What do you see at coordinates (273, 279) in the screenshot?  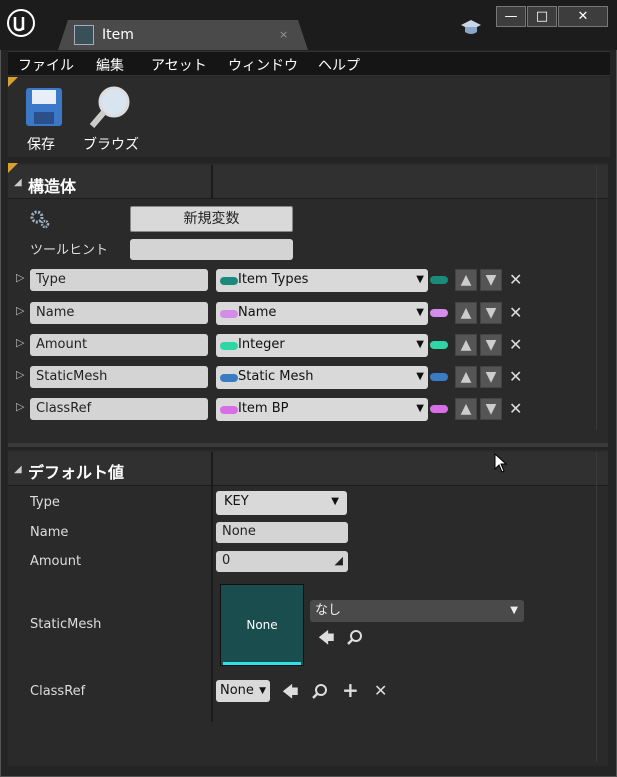 I see `member-type-value: Item Types` at bounding box center [273, 279].